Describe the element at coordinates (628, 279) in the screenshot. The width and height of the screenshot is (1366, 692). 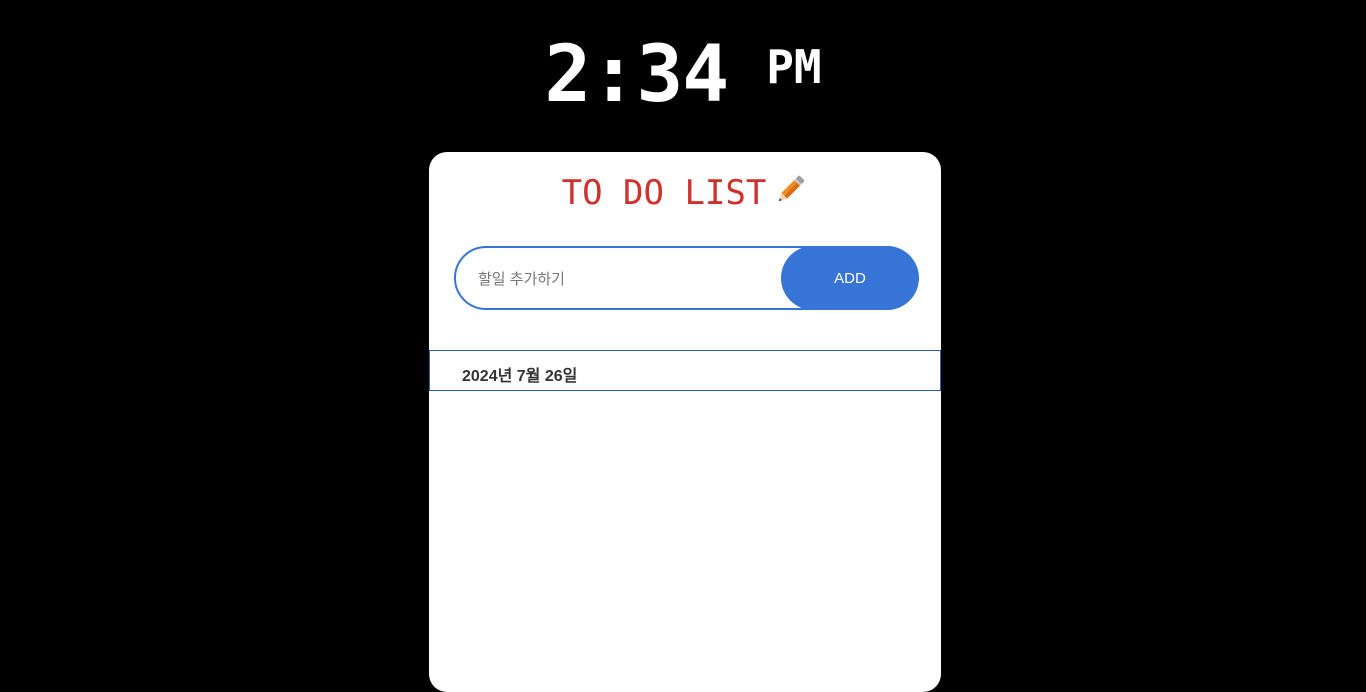
I see `todo-input` at that location.